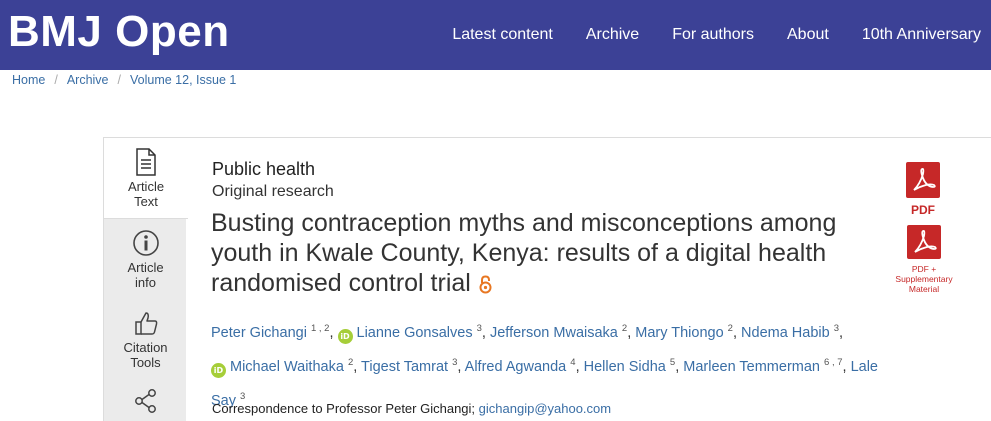 Image resolution: width=991 pixels, height=421 pixels. What do you see at coordinates (554, 333) in the screenshot?
I see `author-link: Jefferson Mwaisaka` at bounding box center [554, 333].